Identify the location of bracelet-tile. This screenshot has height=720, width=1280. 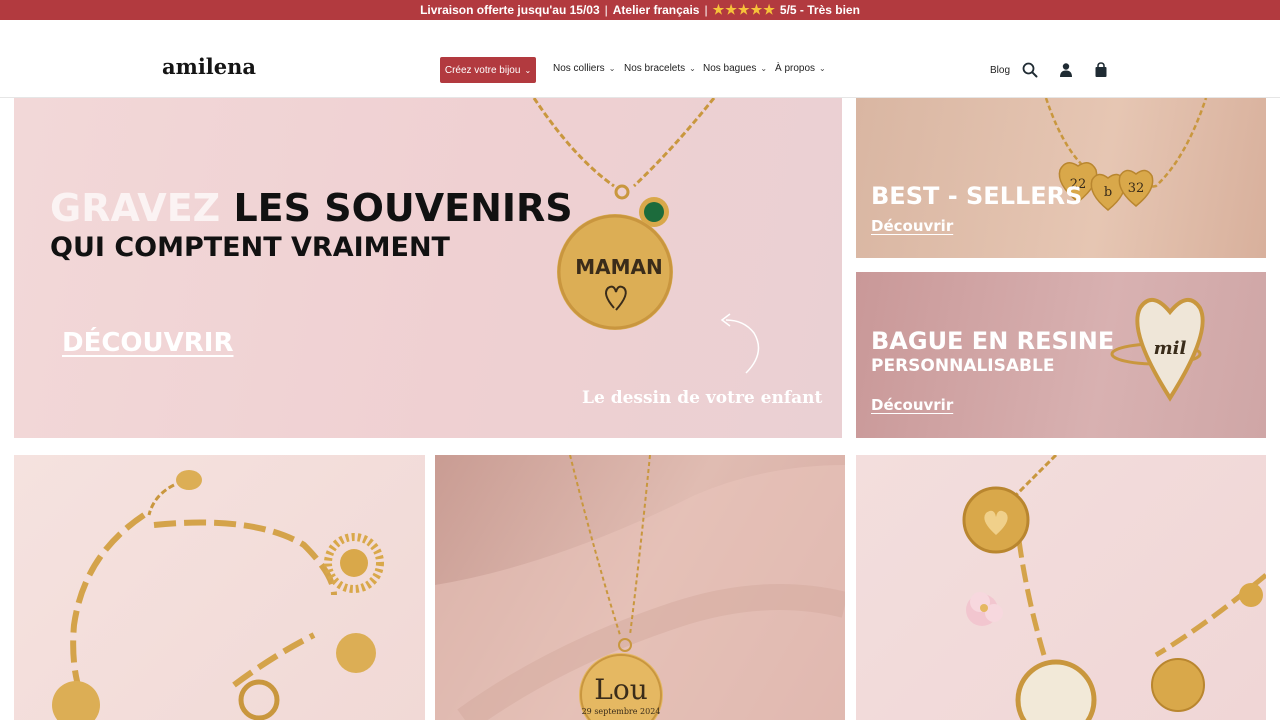
(219, 587).